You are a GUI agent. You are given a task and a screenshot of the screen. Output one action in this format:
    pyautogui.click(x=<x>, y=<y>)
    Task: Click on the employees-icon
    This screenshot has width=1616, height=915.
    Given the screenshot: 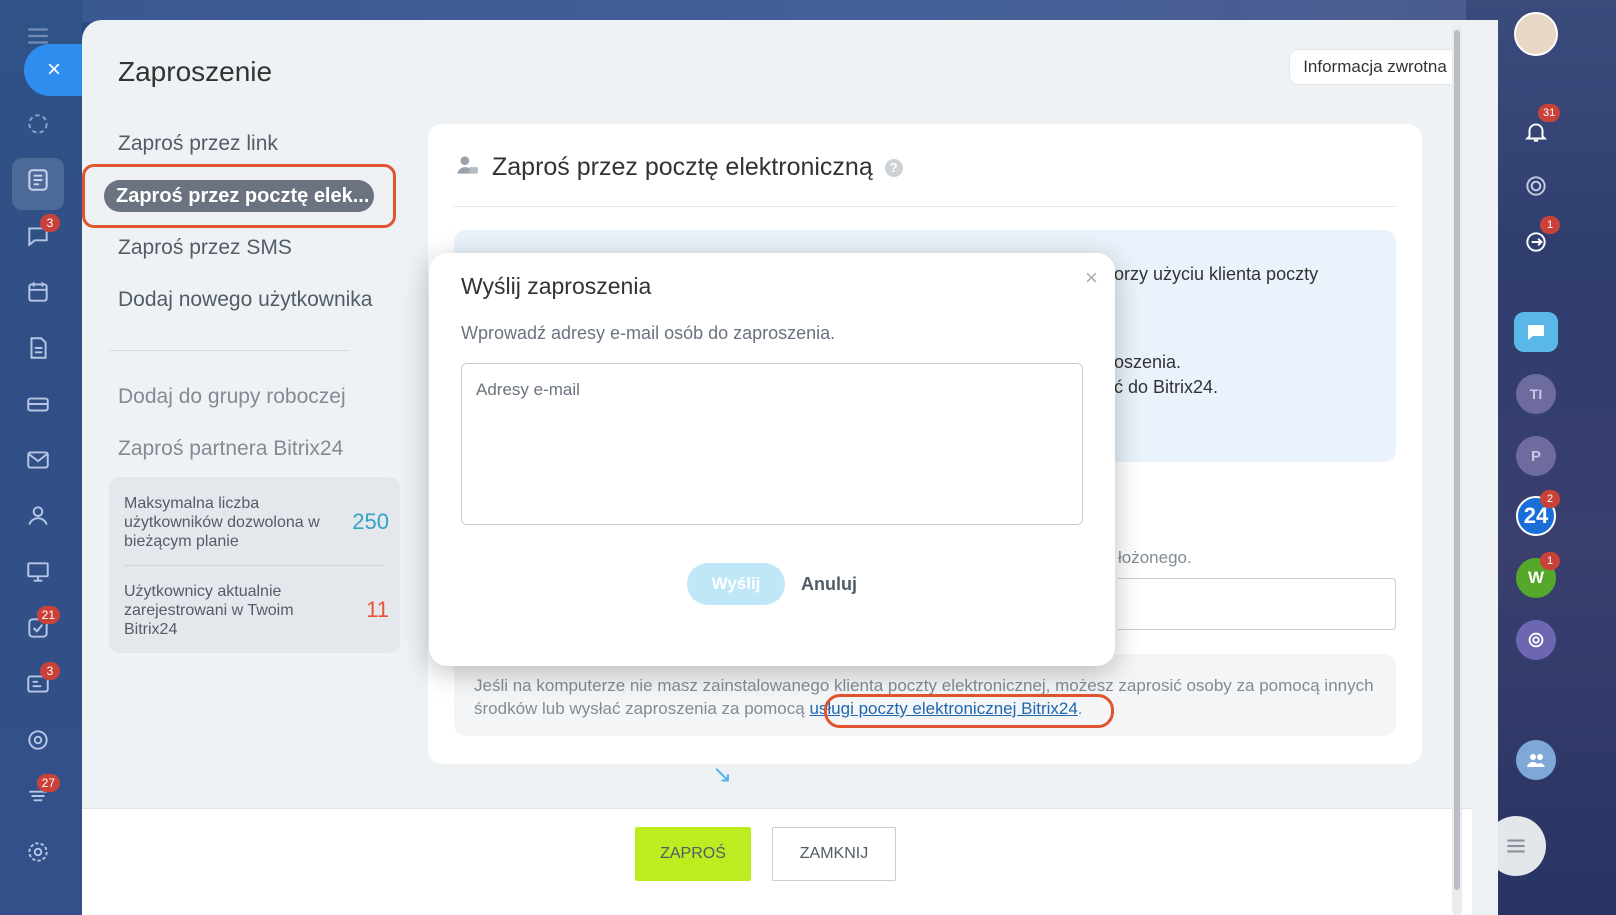 What is the action you would take?
    pyautogui.click(x=38, y=516)
    